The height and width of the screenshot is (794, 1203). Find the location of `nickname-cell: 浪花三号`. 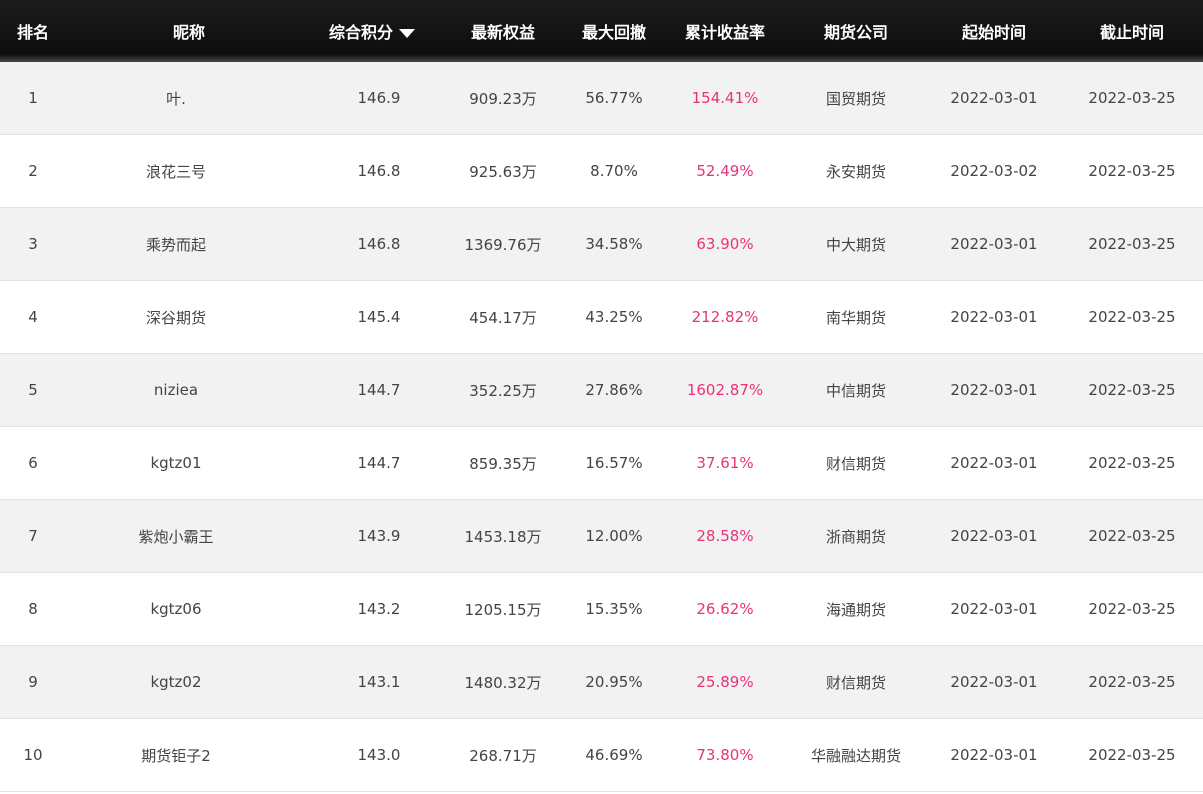

nickname-cell: 浪花三号 is located at coordinates (175, 171).